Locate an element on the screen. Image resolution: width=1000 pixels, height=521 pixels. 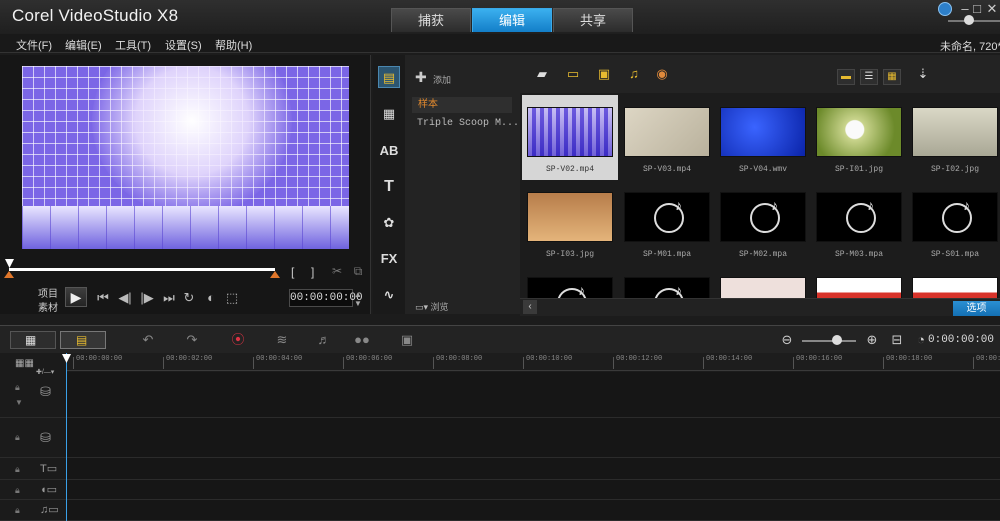
zoom-out-icon: ⊖ is located at coordinates (787, 340).